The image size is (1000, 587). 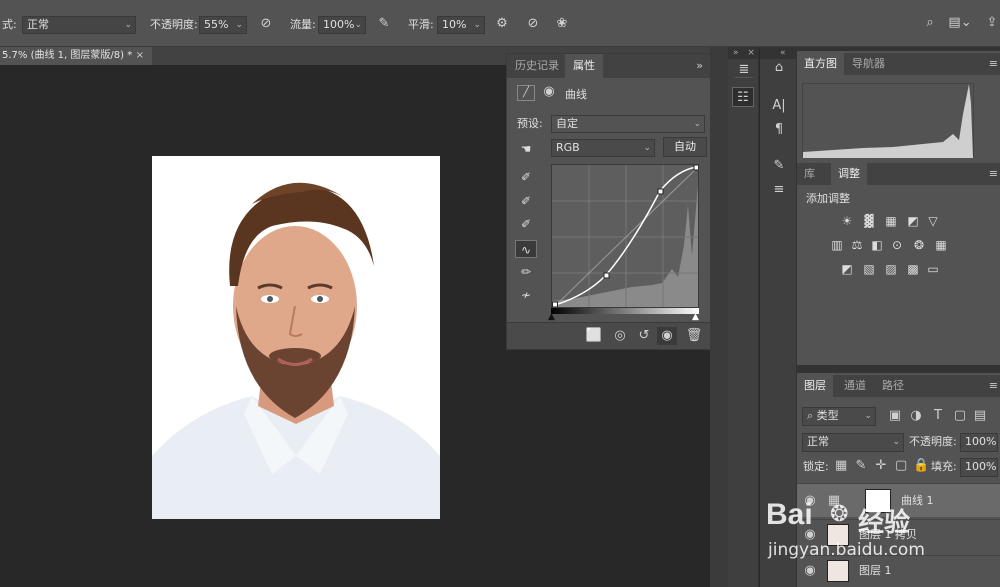 What do you see at coordinates (878, 501) in the screenshot?
I see `layer-mask-thumbnail` at bounding box center [878, 501].